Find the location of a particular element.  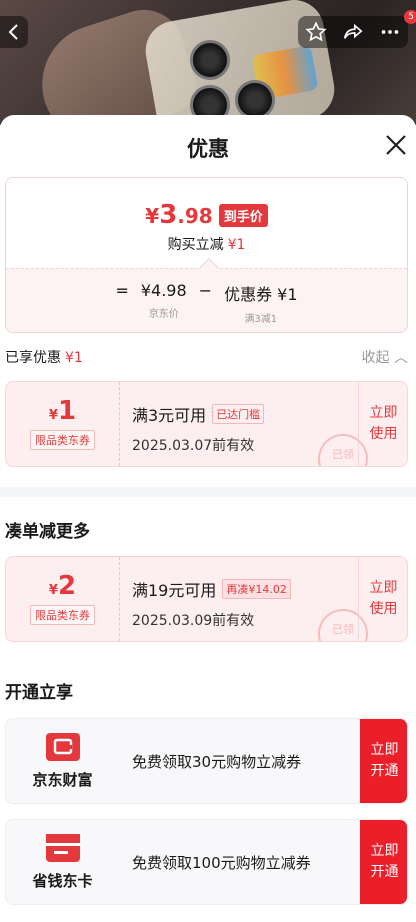

open-service-card: 省钱东卡 免费领取100元购物立减券 立即开通 is located at coordinates (206, 862).